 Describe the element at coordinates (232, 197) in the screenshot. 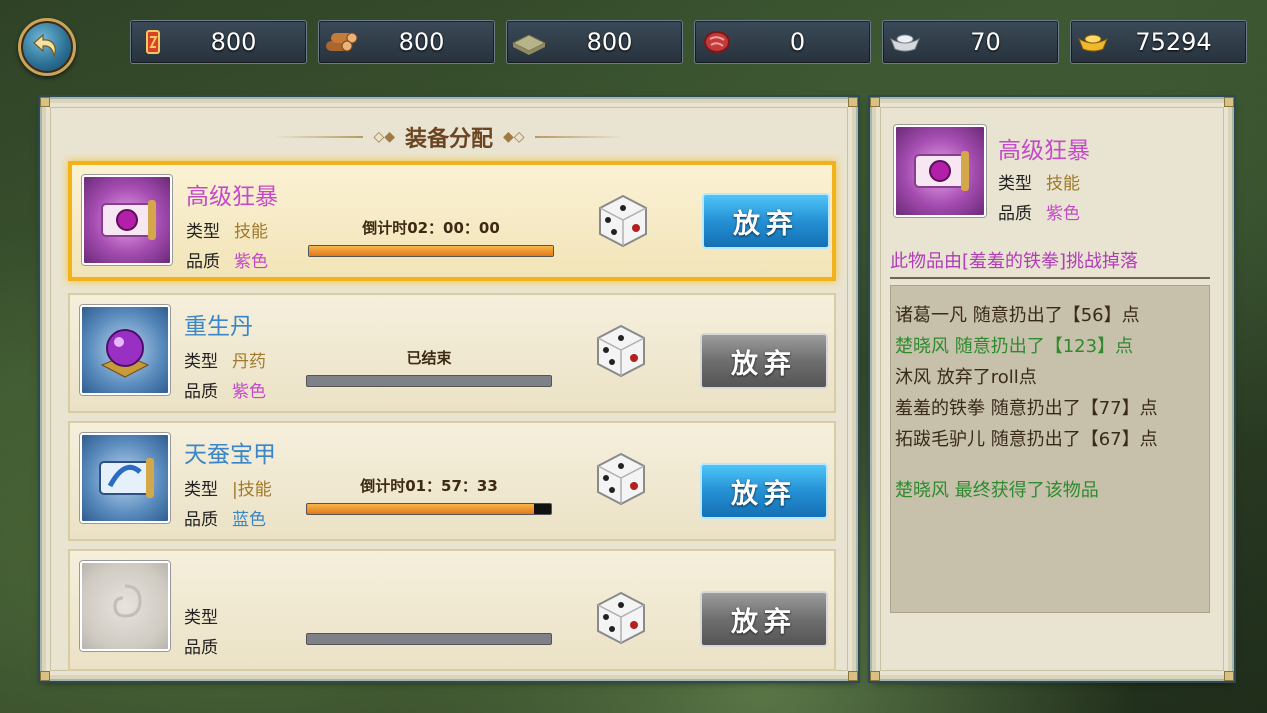

I see `item-name: 高级狂暴` at that location.